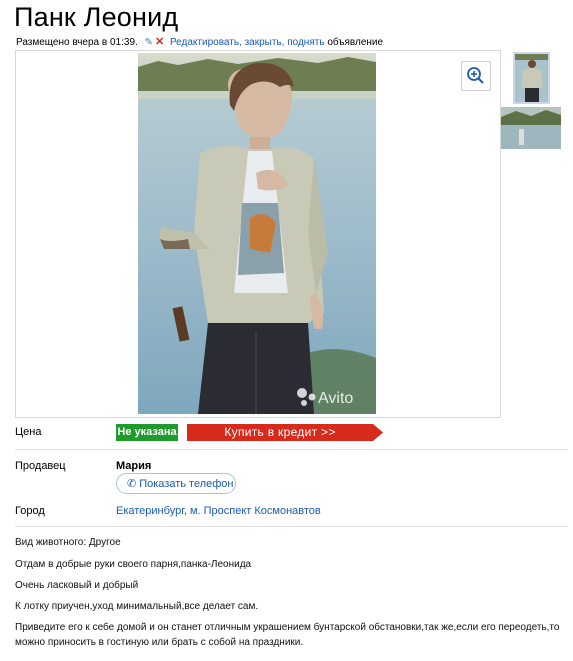 The image size is (573, 661). What do you see at coordinates (335, 398) in the screenshot?
I see `svg-text: Avito` at bounding box center [335, 398].